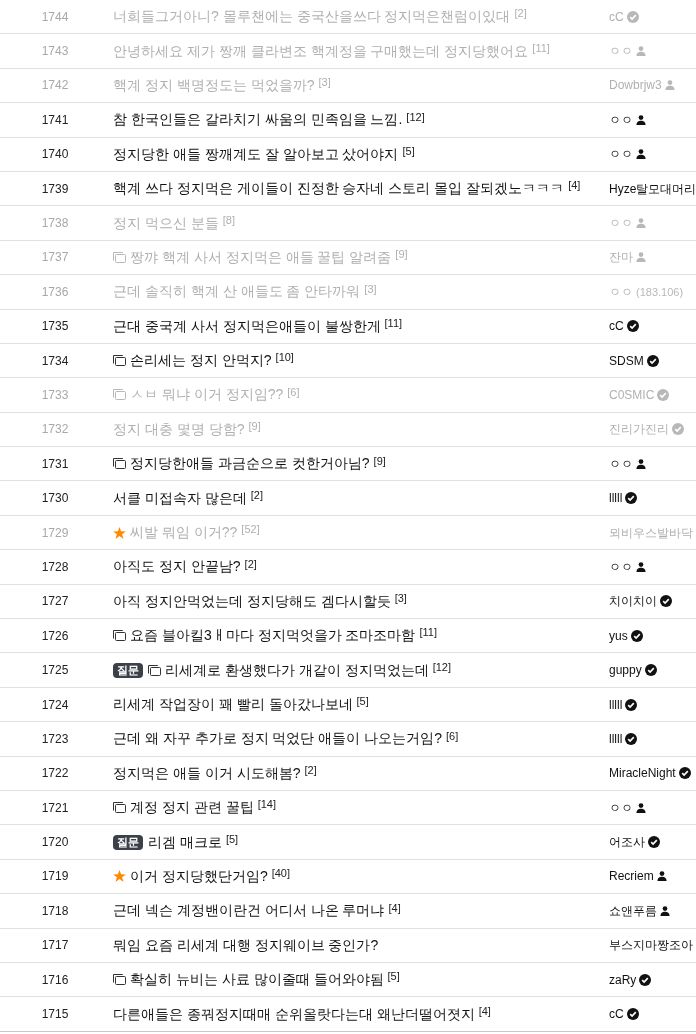 The width and height of the screenshot is (696, 1034). What do you see at coordinates (55, 430) in the screenshot?
I see `post-number: 1732` at bounding box center [55, 430].